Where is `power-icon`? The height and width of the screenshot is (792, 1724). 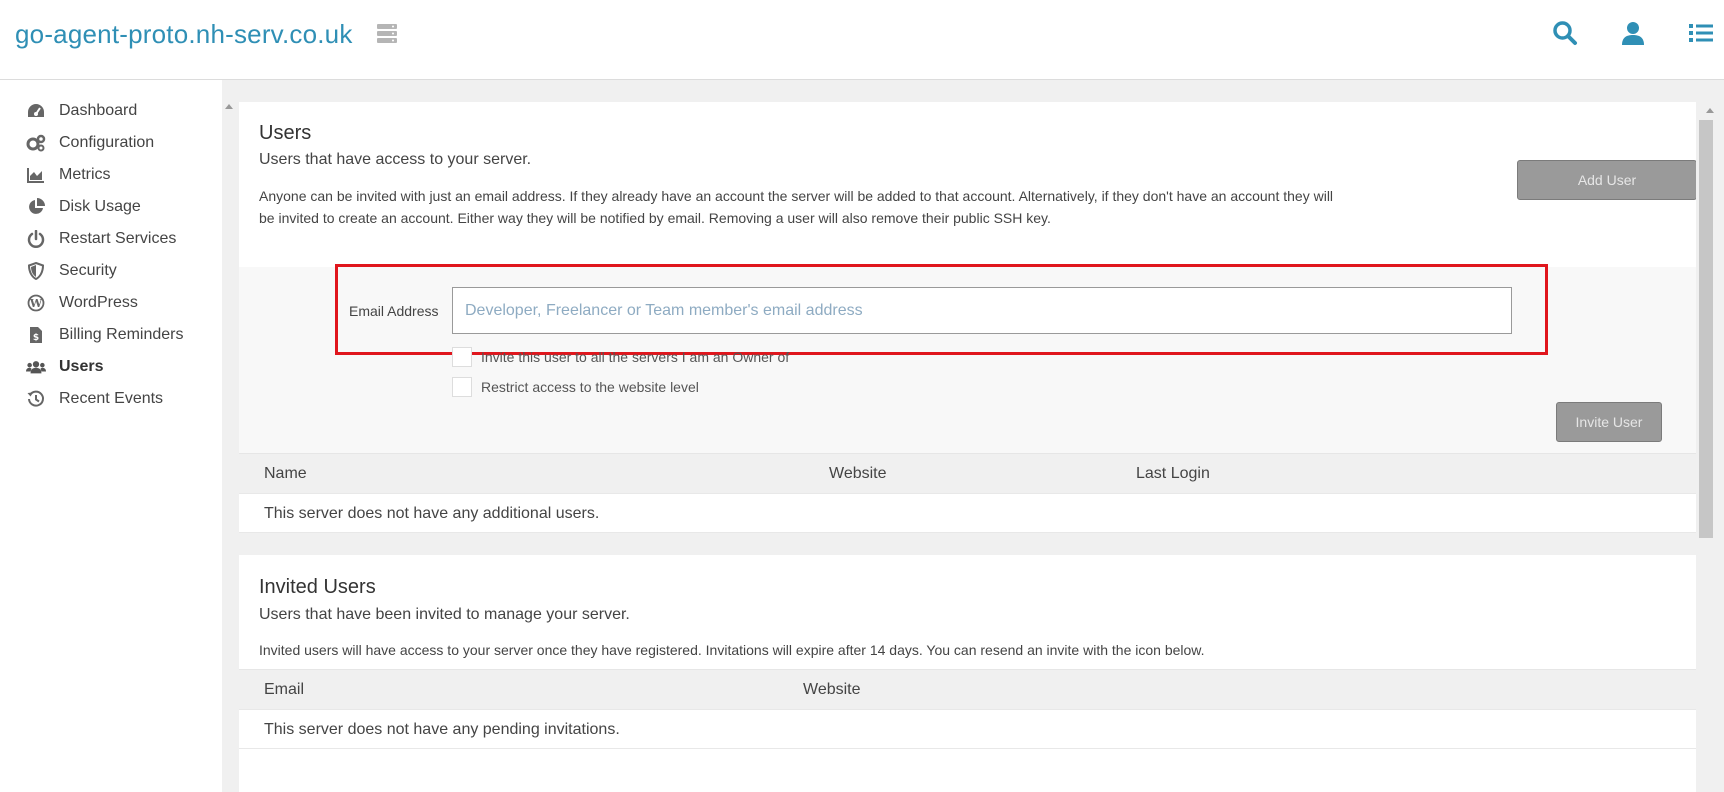
power-icon is located at coordinates (36, 239).